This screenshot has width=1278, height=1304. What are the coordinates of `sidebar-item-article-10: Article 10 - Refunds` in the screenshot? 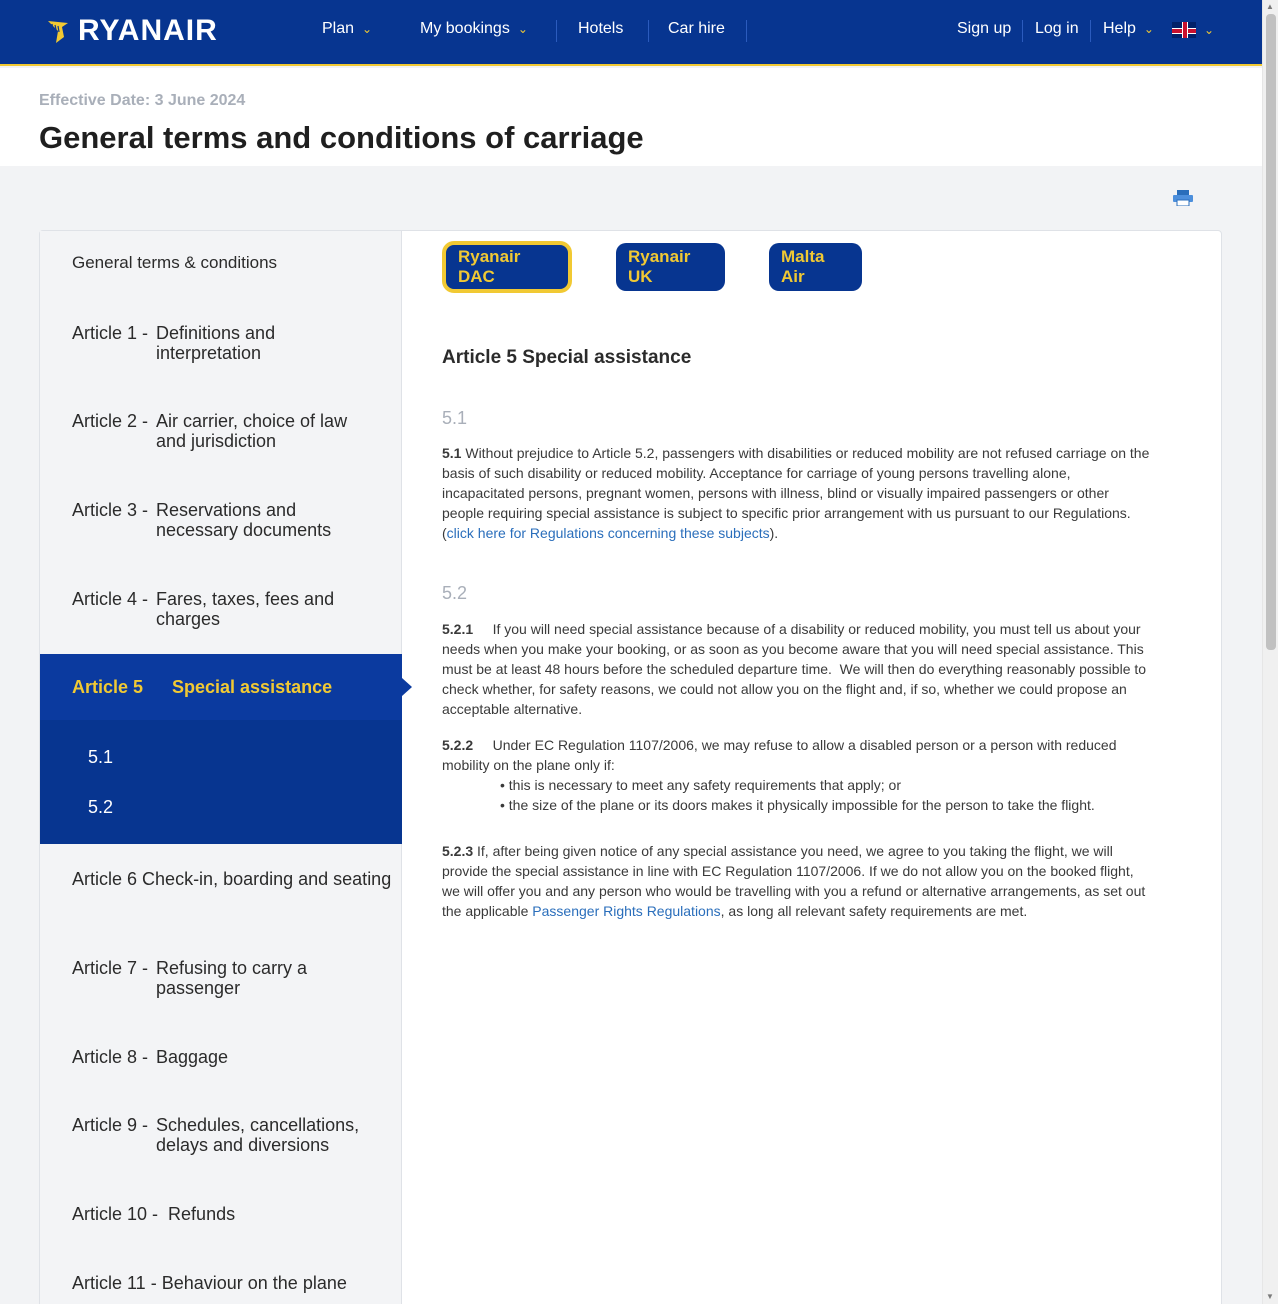 It's located at (221, 1214).